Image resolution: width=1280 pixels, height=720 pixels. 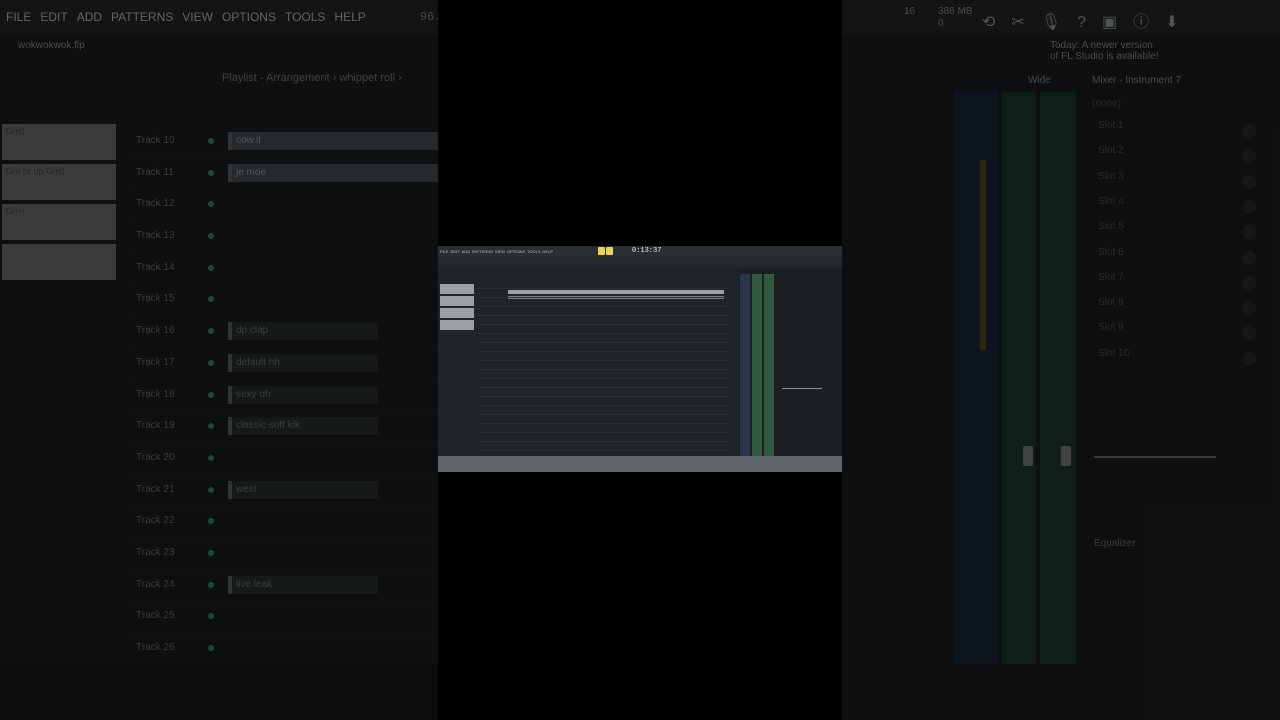 What do you see at coordinates (303, 489) in the screenshot?
I see `clip: west` at bounding box center [303, 489].